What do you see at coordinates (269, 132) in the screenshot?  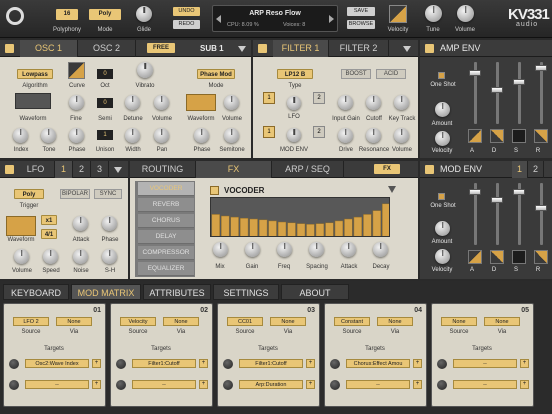 I see `modenv-route-1: 1` at bounding box center [269, 132].